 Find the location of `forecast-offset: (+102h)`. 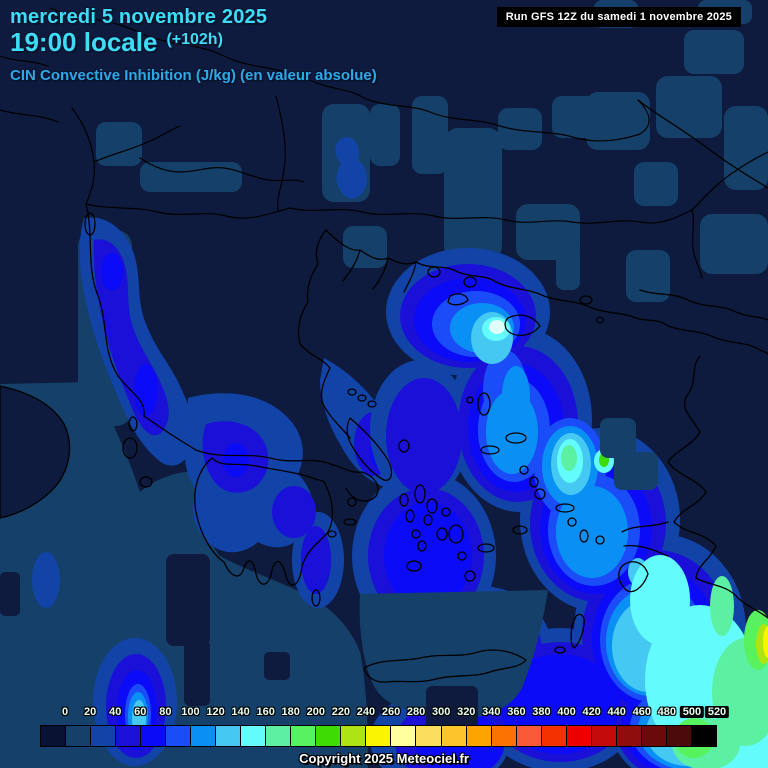

forecast-offset: (+102h) is located at coordinates (194, 39).